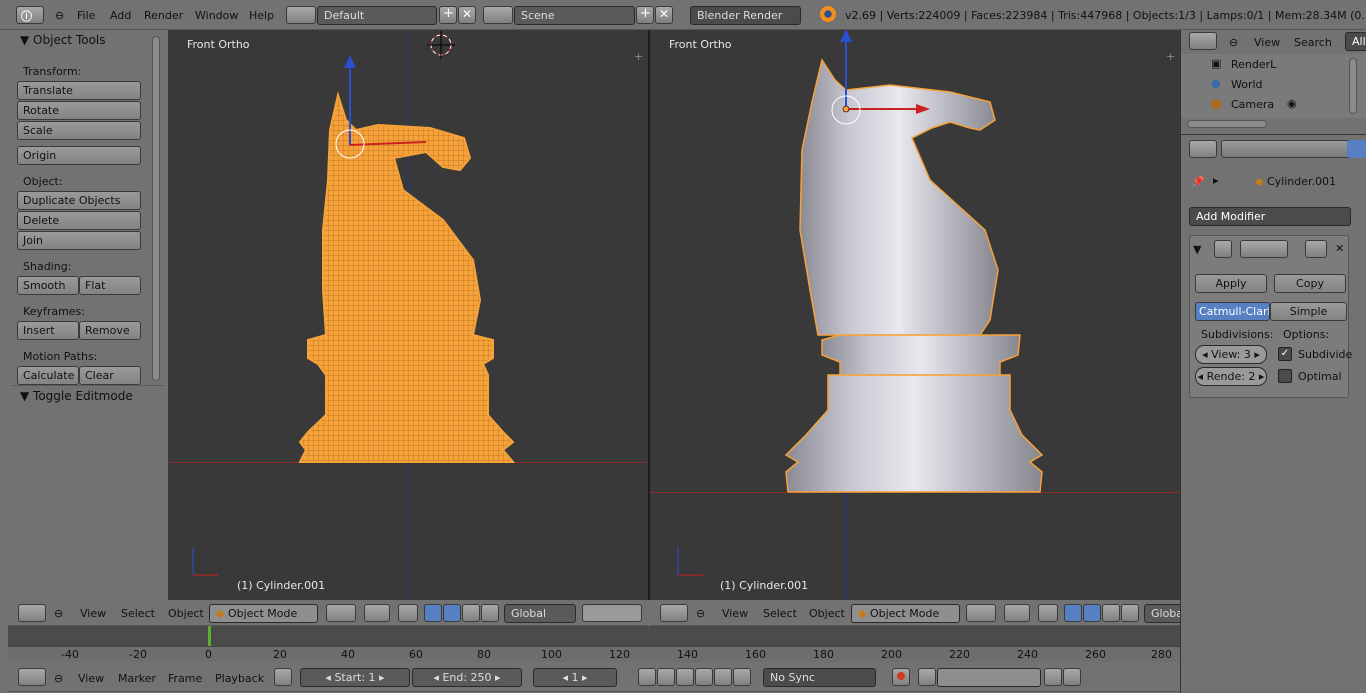  Describe the element at coordinates (1231, 283) in the screenshot. I see `apply-button: Apply` at that location.